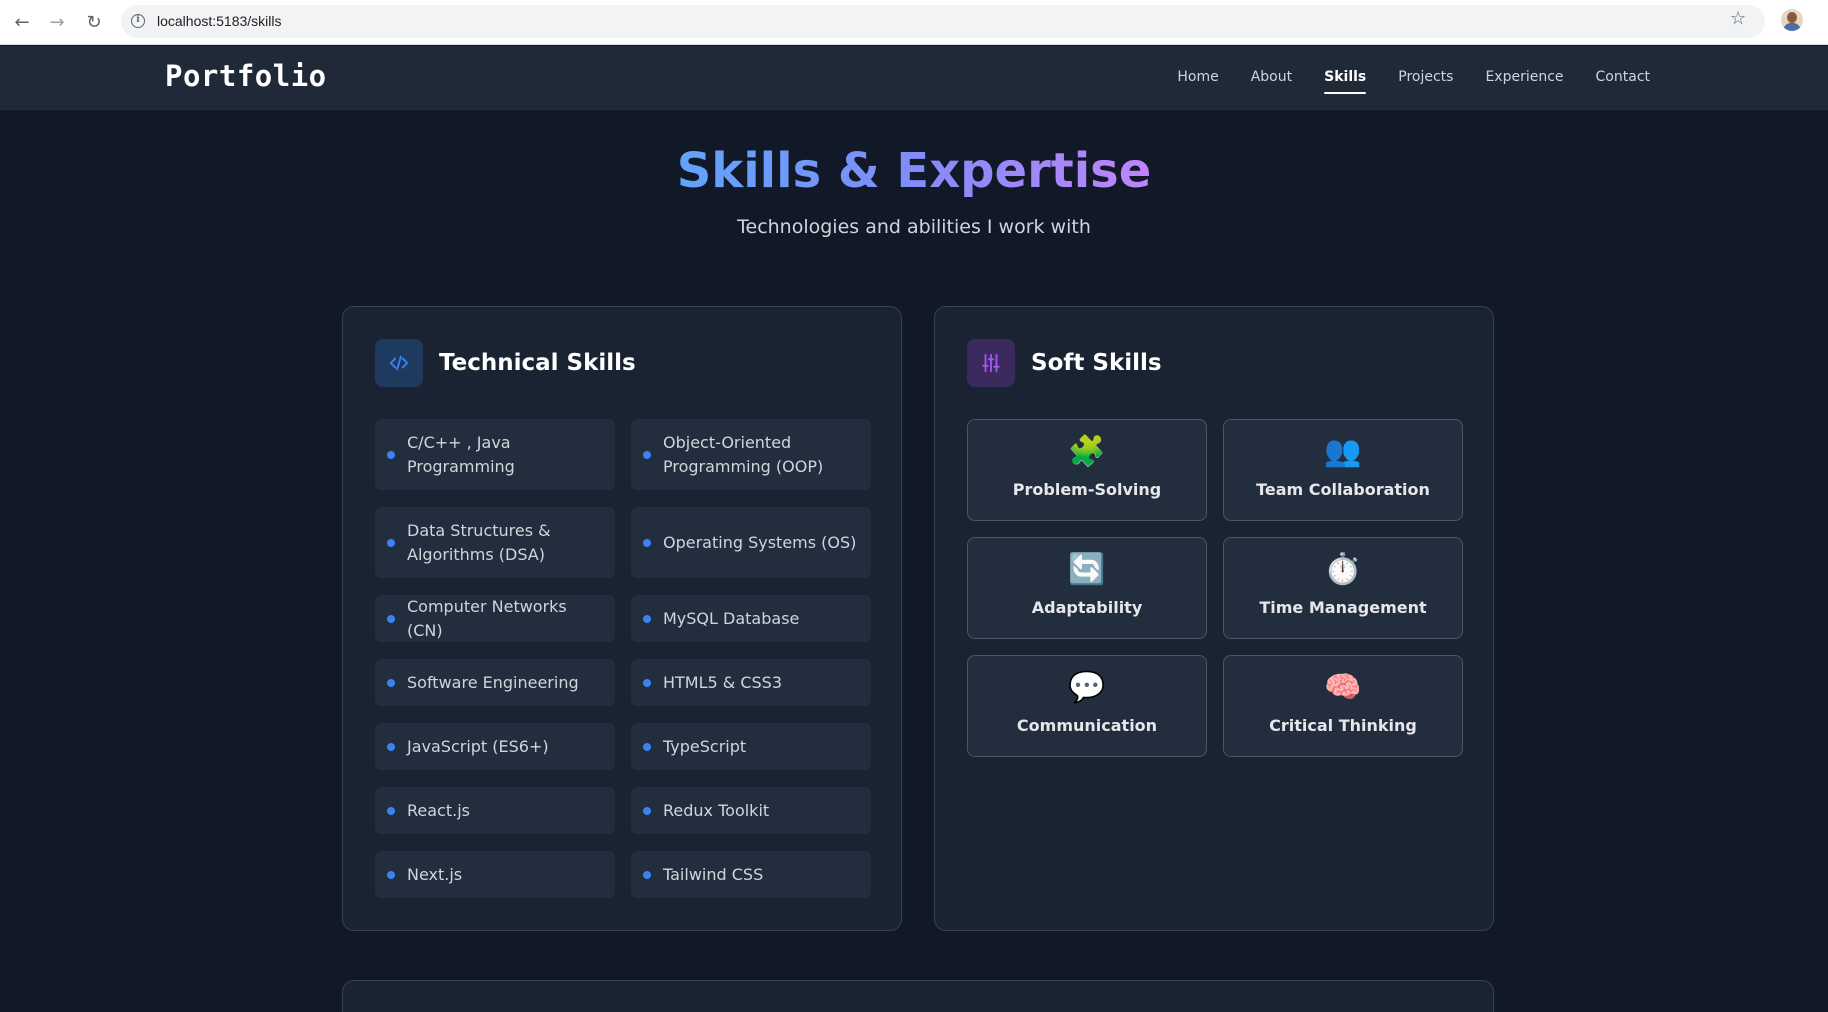 The width and height of the screenshot is (1828, 1012). I want to click on technical-skills-header: Technical Skills, so click(505, 363).